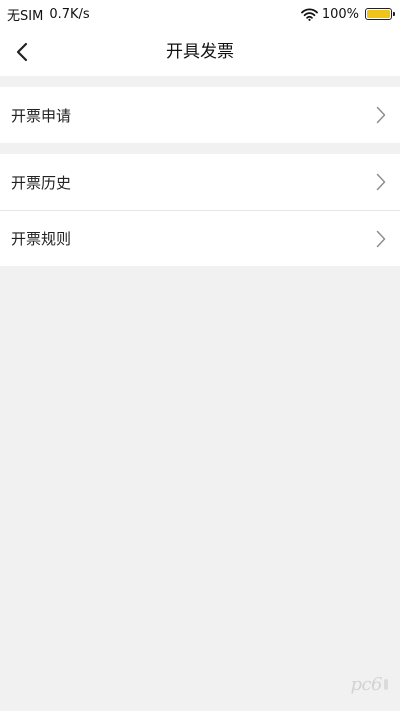  I want to click on page-title: 开具发票, so click(200, 52).